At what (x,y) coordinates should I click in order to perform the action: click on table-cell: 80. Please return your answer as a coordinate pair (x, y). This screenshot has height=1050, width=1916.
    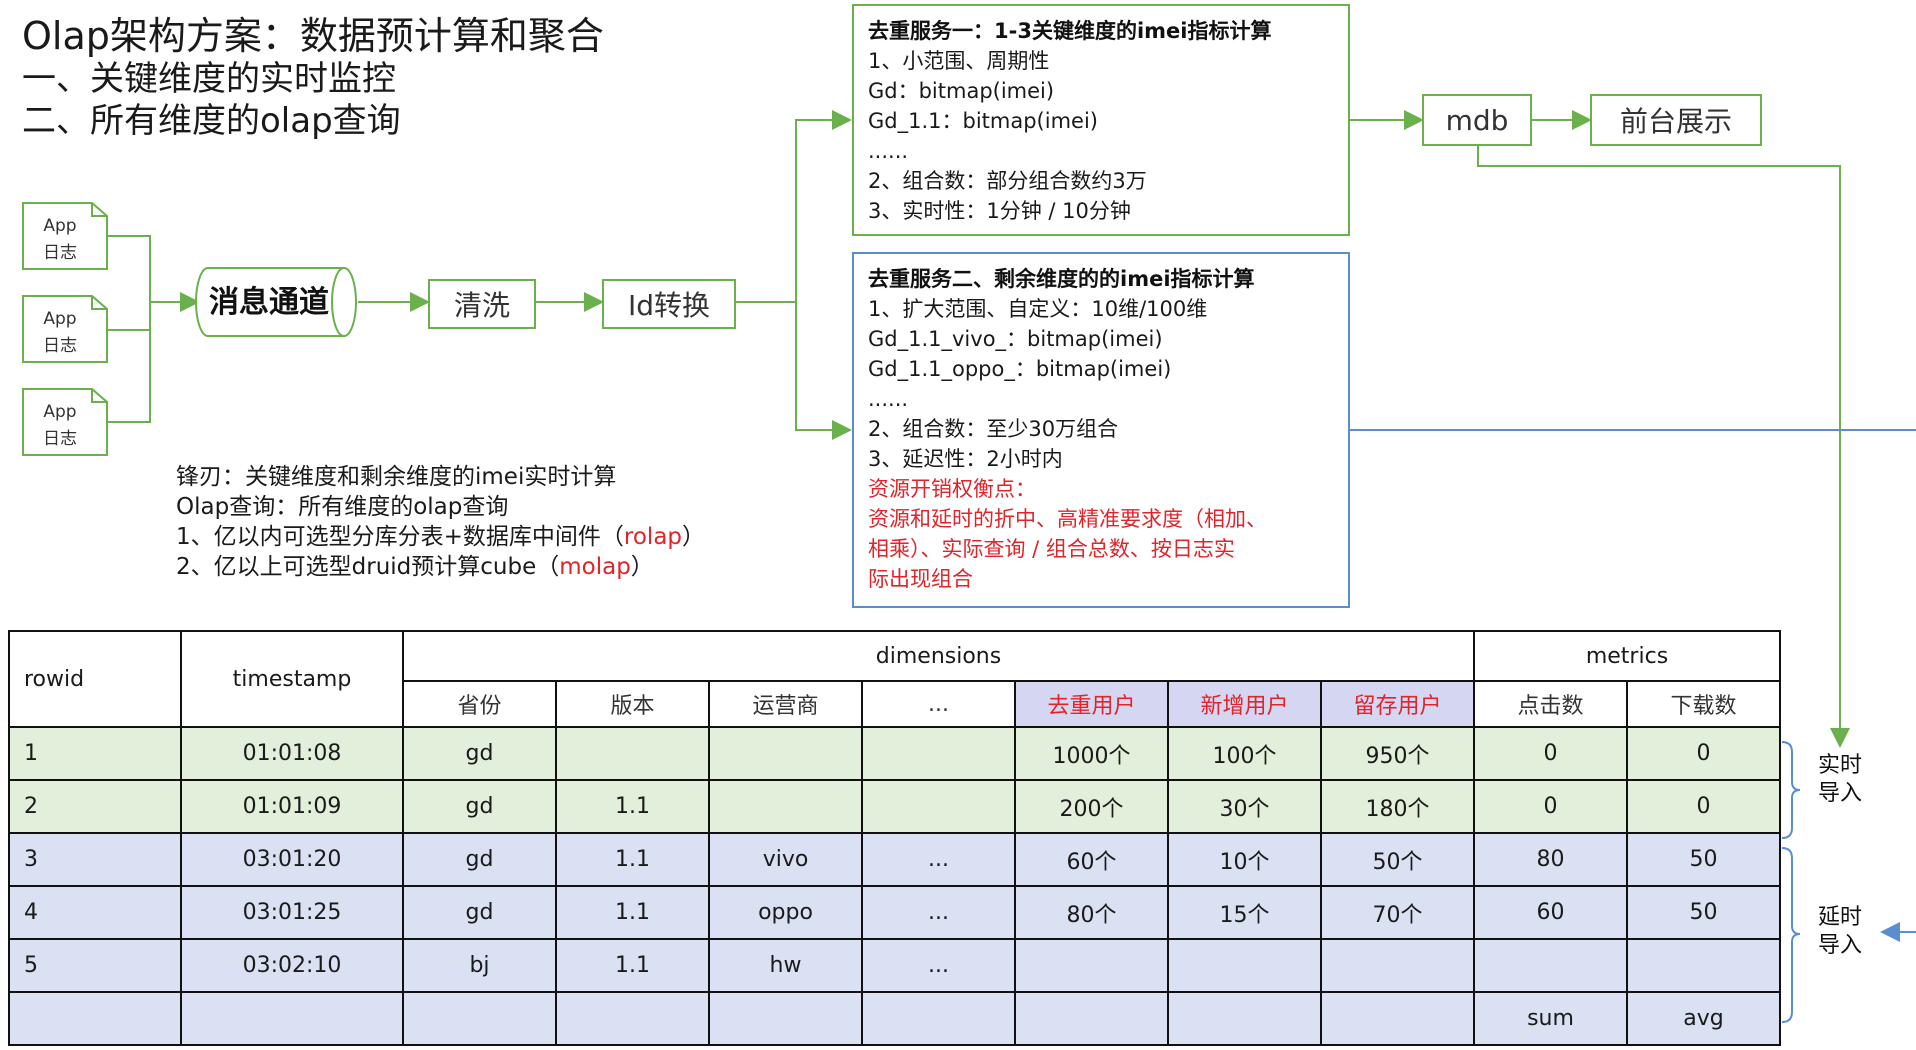
    Looking at the image, I should click on (1550, 859).